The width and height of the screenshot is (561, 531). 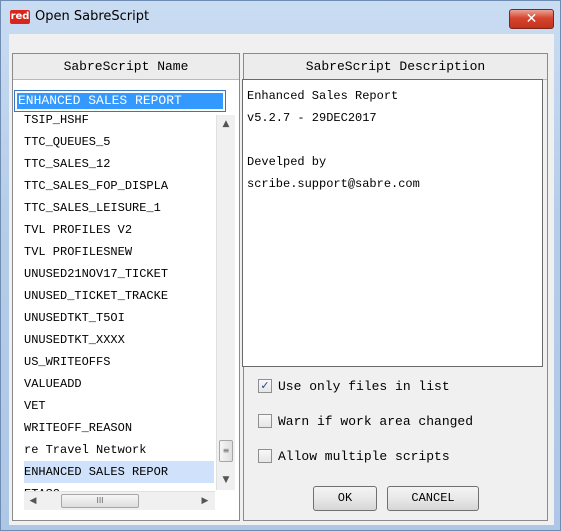 What do you see at coordinates (120, 101) in the screenshot?
I see `script-name-input-value: ENHANCED SALES REPORT` at bounding box center [120, 101].